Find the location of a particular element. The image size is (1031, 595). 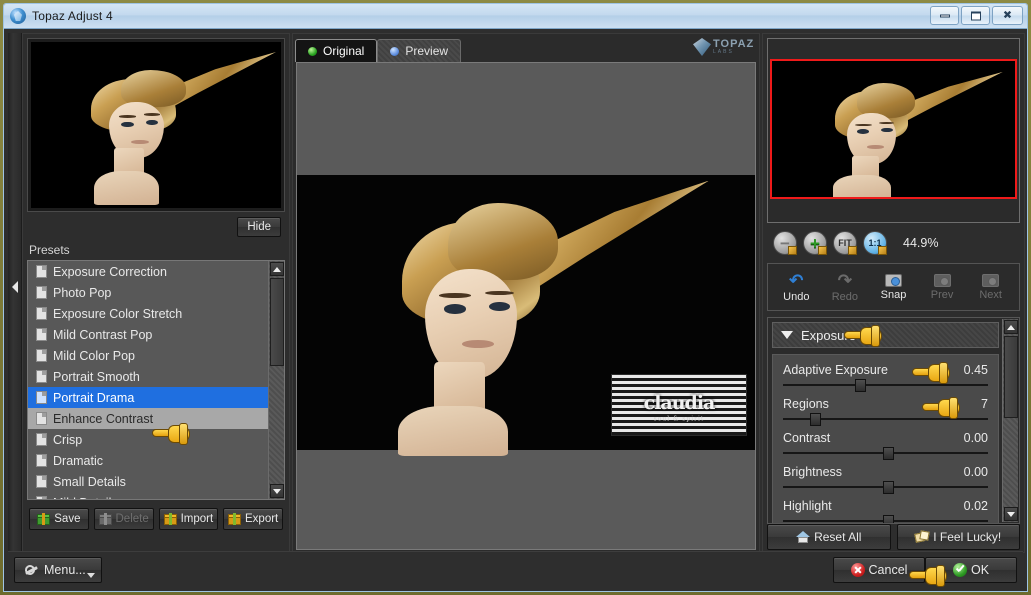

presets-scrollbar is located at coordinates (276, 380).